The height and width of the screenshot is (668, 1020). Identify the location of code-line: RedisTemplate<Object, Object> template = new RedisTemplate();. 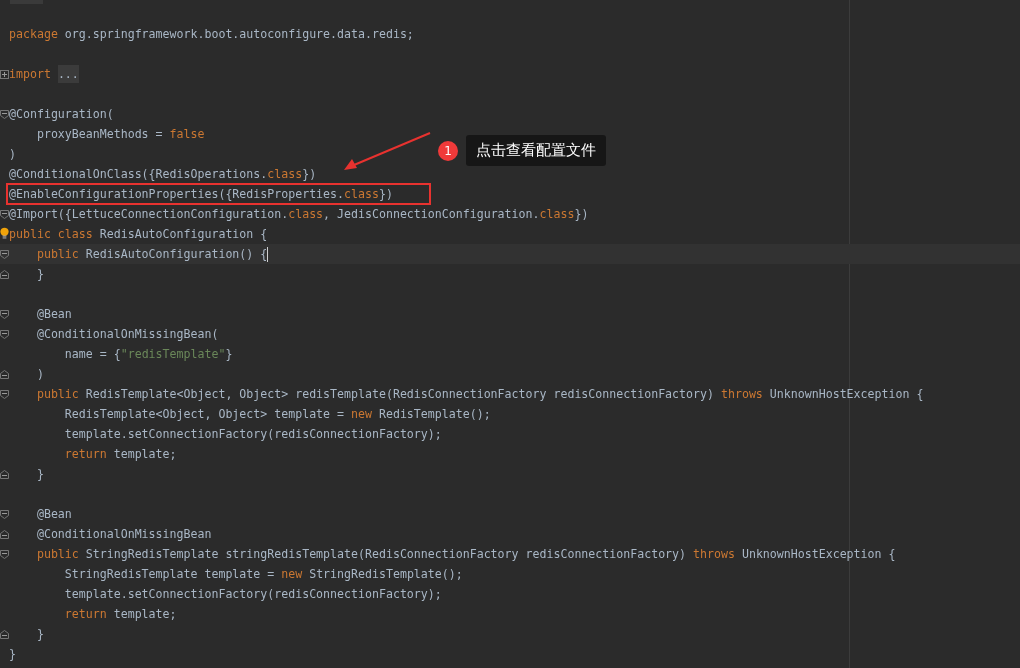
(277, 414).